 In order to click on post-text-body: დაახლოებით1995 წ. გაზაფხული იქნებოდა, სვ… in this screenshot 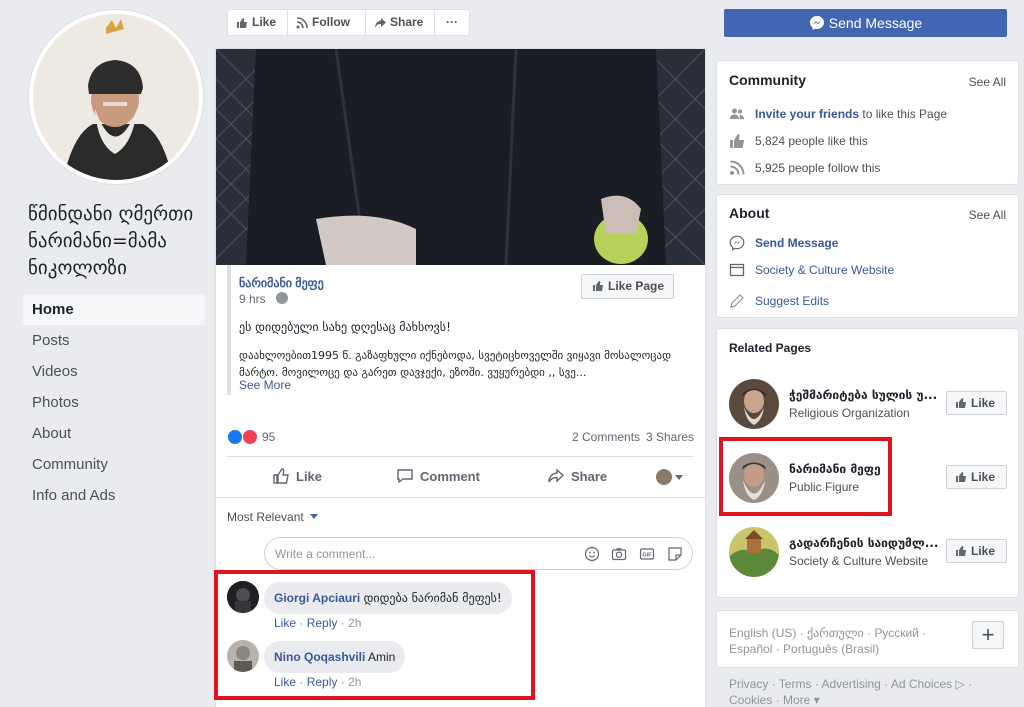, I will do `click(464, 364)`.